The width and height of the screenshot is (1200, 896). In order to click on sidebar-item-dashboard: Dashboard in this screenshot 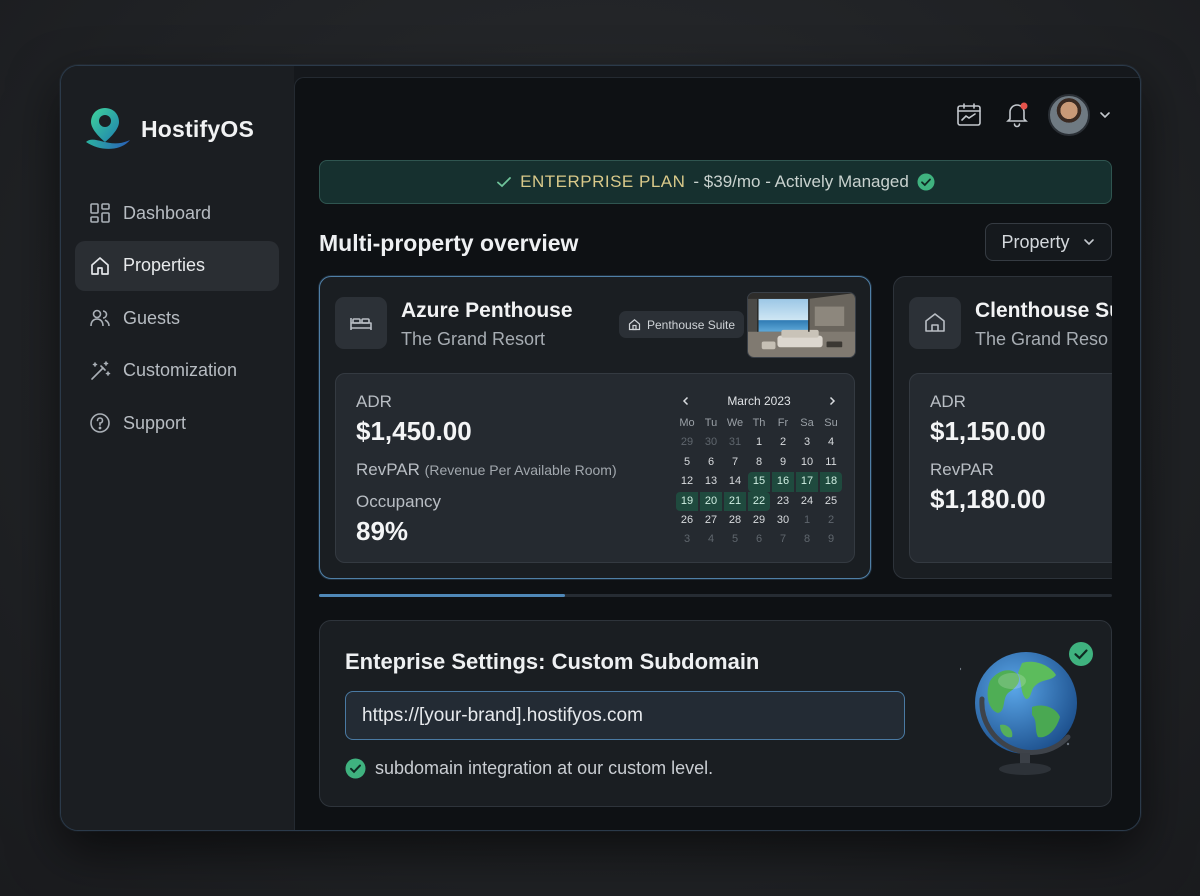, I will do `click(177, 213)`.